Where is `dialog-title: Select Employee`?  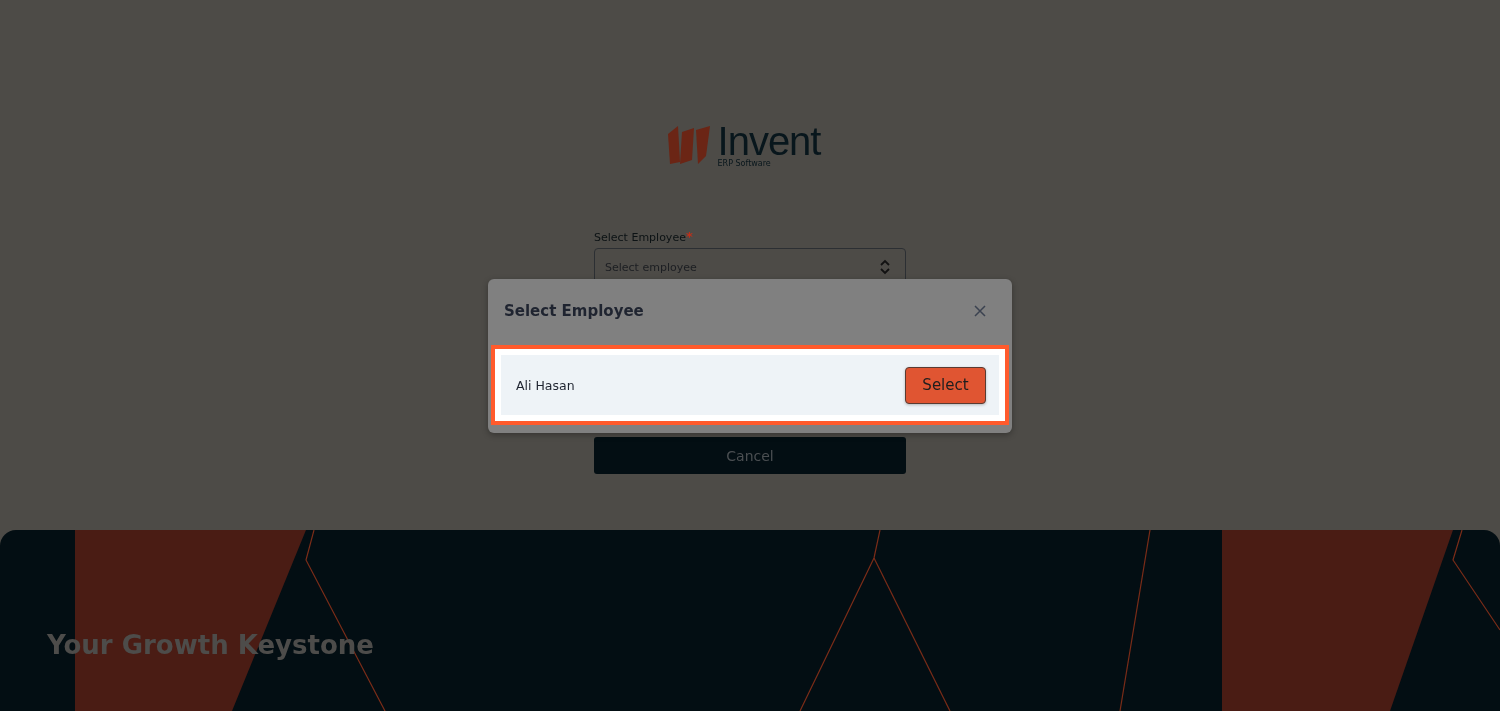 dialog-title: Select Employee is located at coordinates (574, 311).